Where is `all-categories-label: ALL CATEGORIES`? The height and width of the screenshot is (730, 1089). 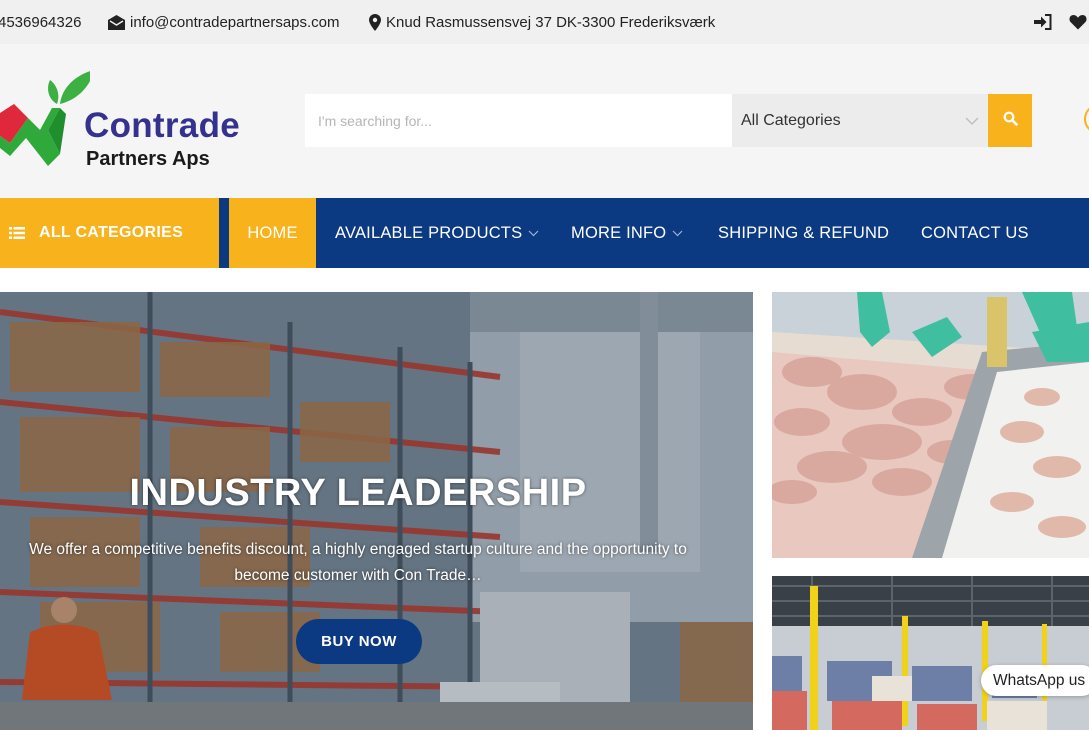 all-categories-label: ALL CATEGORIES is located at coordinates (111, 232).